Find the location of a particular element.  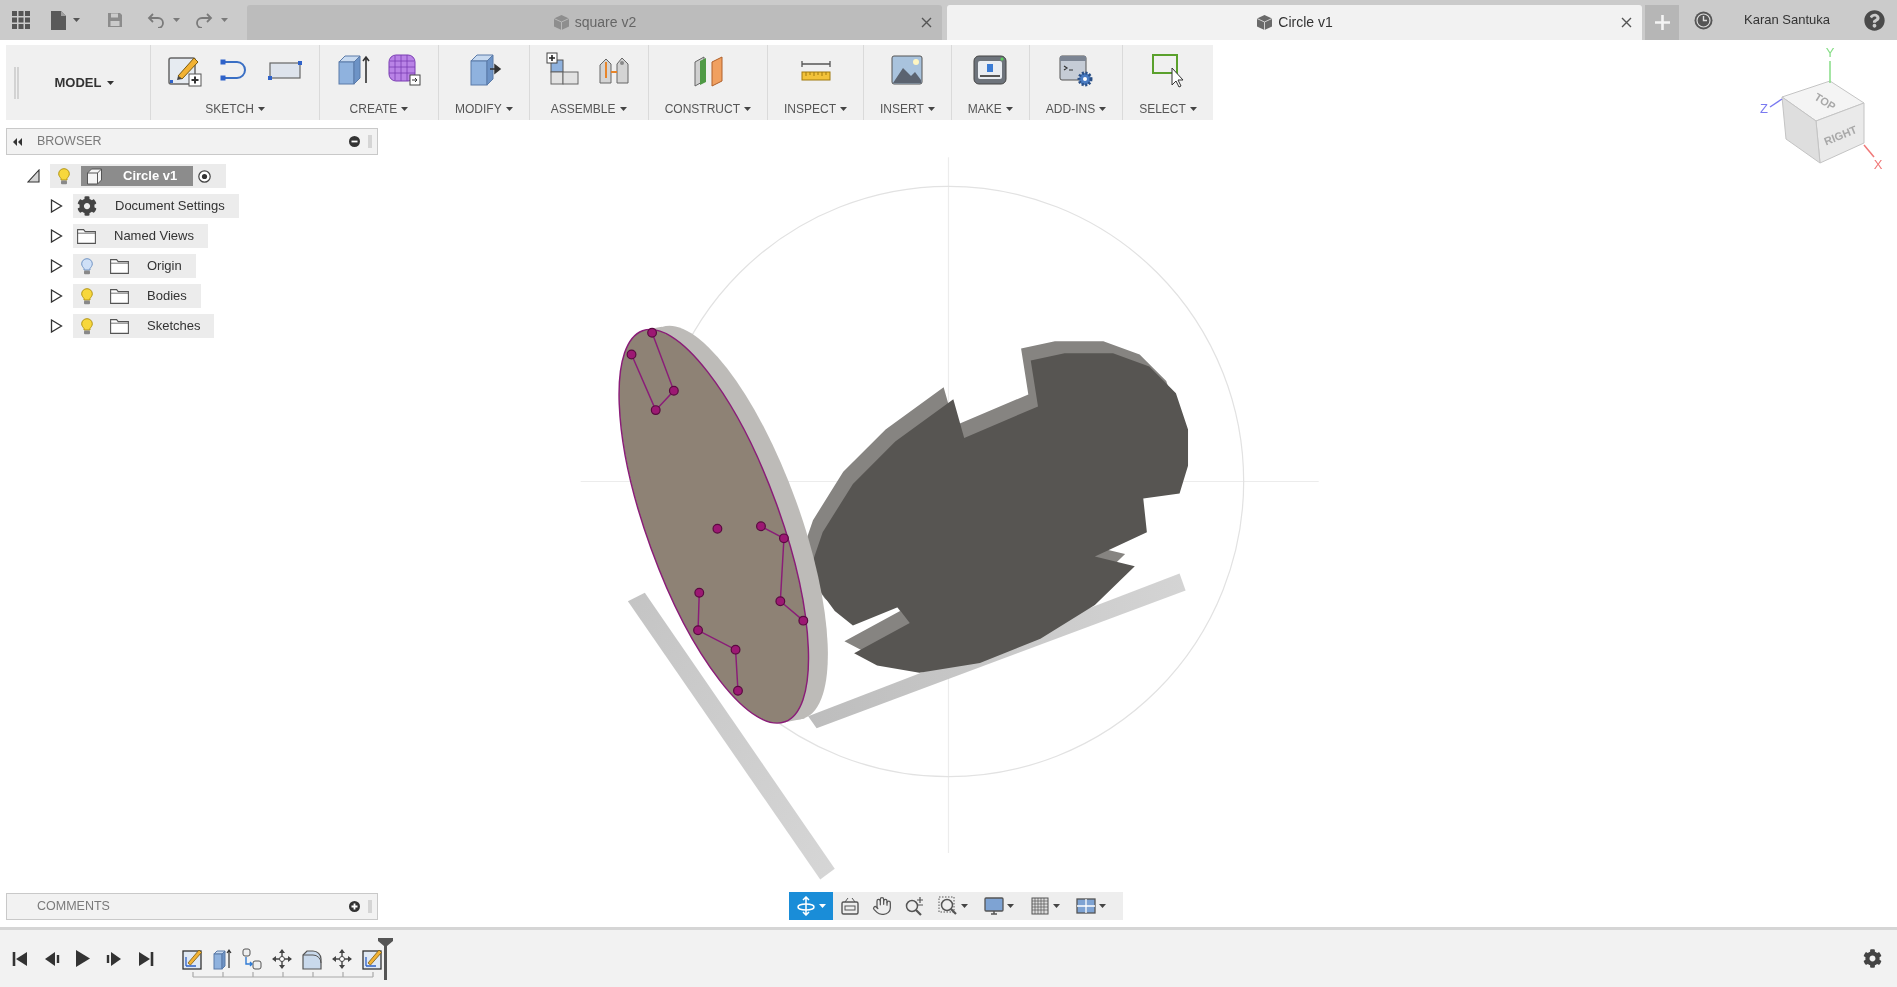

radio-button is located at coordinates (204, 176).